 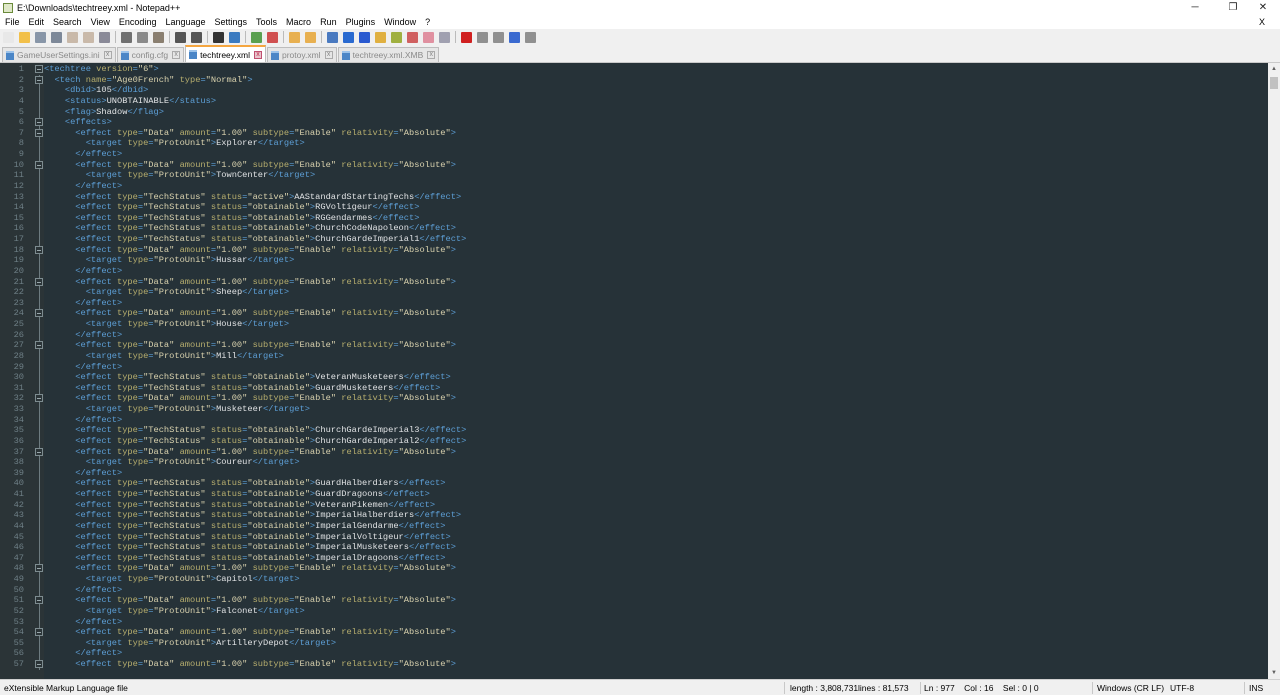 What do you see at coordinates (1262, 22) in the screenshot?
I see `close-document-button: X` at bounding box center [1262, 22].